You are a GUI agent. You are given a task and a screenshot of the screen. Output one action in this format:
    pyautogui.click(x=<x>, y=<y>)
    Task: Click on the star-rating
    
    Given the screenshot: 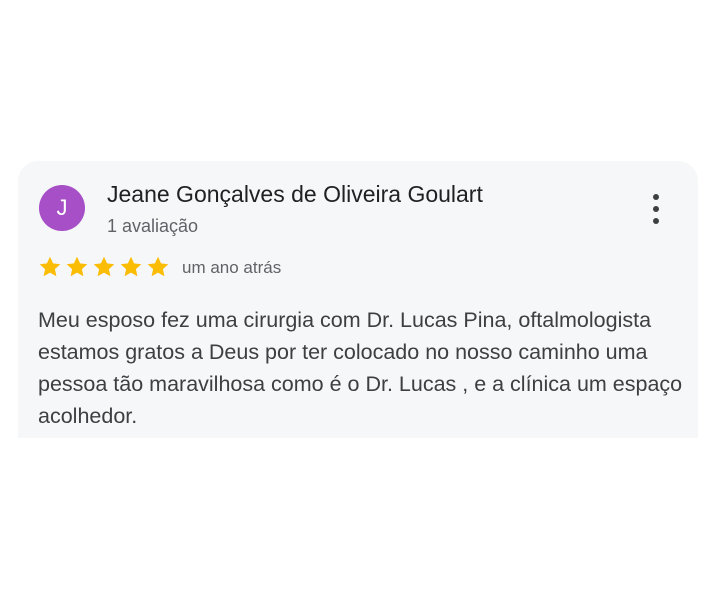 What is the action you would take?
    pyautogui.click(x=104, y=267)
    